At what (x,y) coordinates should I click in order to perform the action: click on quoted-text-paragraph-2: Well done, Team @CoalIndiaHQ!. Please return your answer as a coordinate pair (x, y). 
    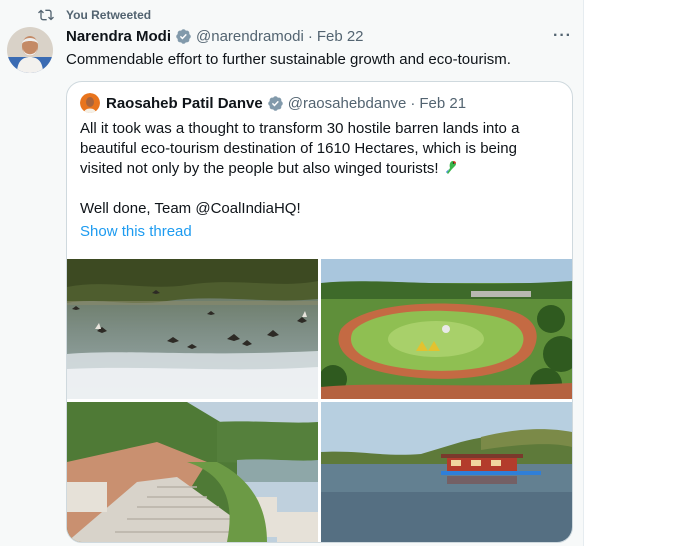
    Looking at the image, I should click on (190, 208).